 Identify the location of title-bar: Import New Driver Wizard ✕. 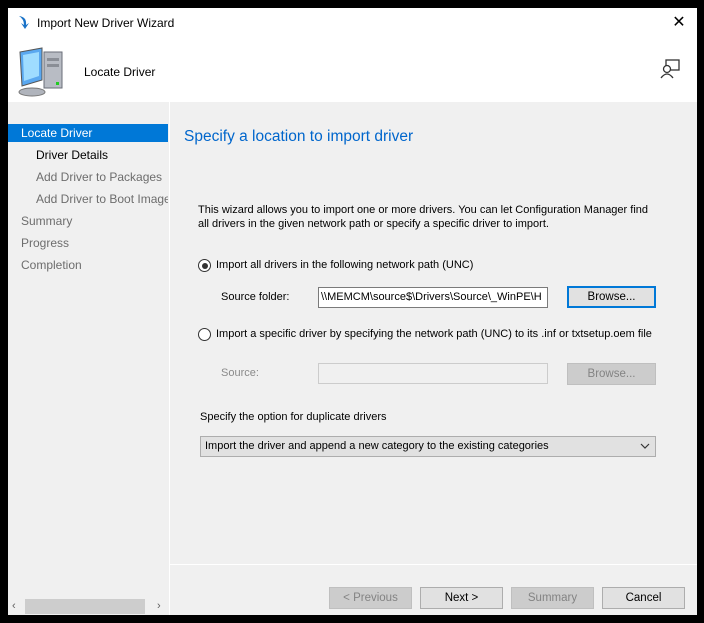
(352, 23).